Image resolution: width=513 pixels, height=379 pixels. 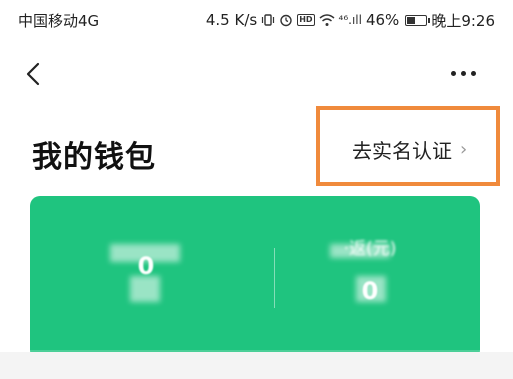 What do you see at coordinates (464, 149) in the screenshot?
I see `chevron-right-icon: ›` at bounding box center [464, 149].